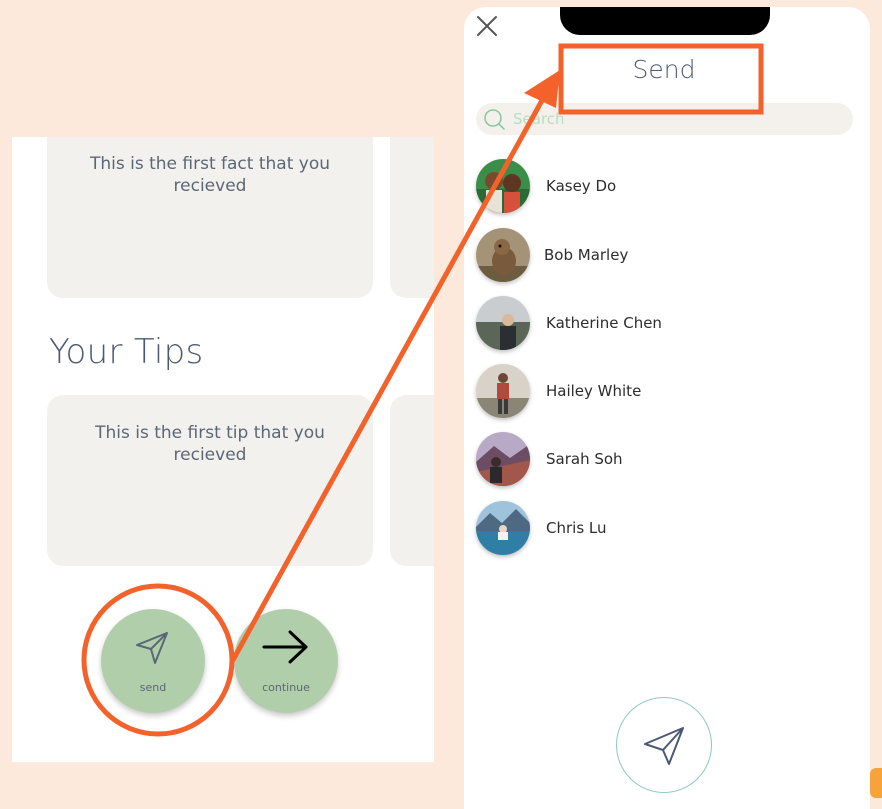  What do you see at coordinates (666, 256) in the screenshot?
I see `contact-item: Bob Marley` at bounding box center [666, 256].